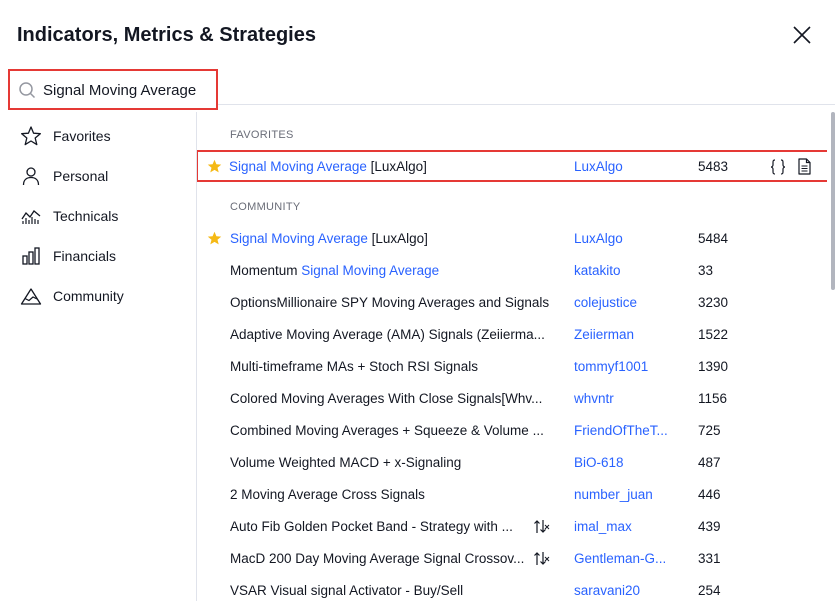 The image size is (835, 601). What do you see at coordinates (709, 558) in the screenshot?
I see `likes-count: 331` at bounding box center [709, 558].